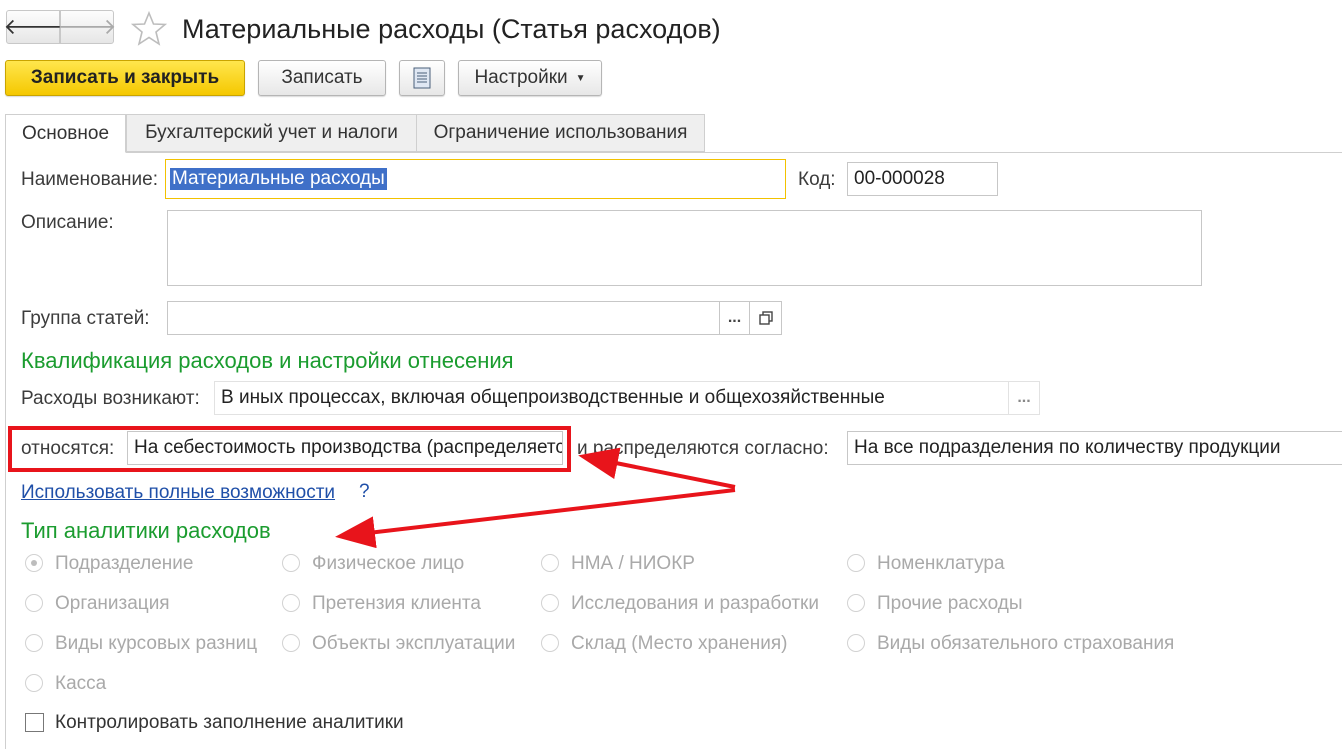 Image resolution: width=1342 pixels, height=749 pixels. What do you see at coordinates (156, 643) in the screenshot?
I see `radio-exchange-diff-label: Виды курсовых разниц` at bounding box center [156, 643].